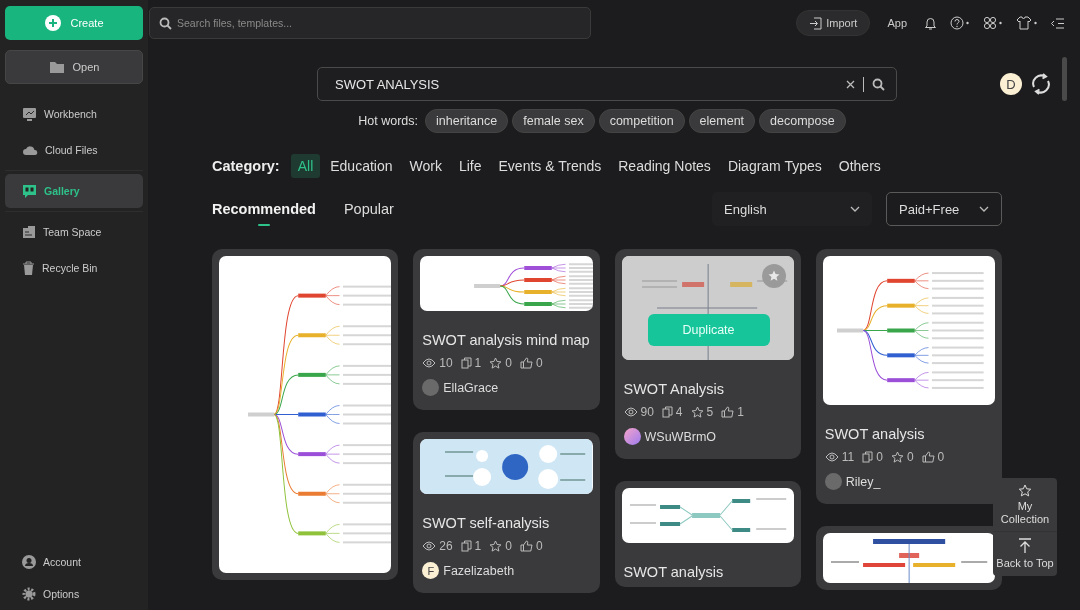 The width and height of the screenshot is (1080, 610). I want to click on dropdown: Paid+Free, so click(944, 209).